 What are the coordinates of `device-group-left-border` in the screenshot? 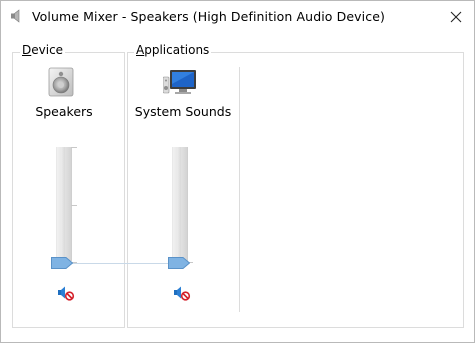 It's located at (12, 190).